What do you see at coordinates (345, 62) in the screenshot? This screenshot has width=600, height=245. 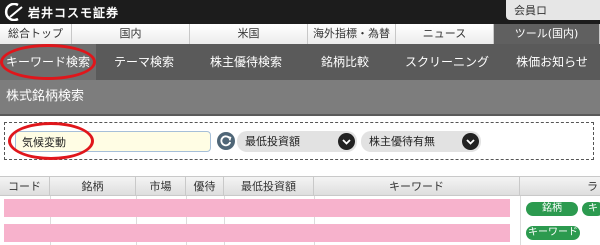 I see `subnav-compare: 銘柄比較` at bounding box center [345, 62].